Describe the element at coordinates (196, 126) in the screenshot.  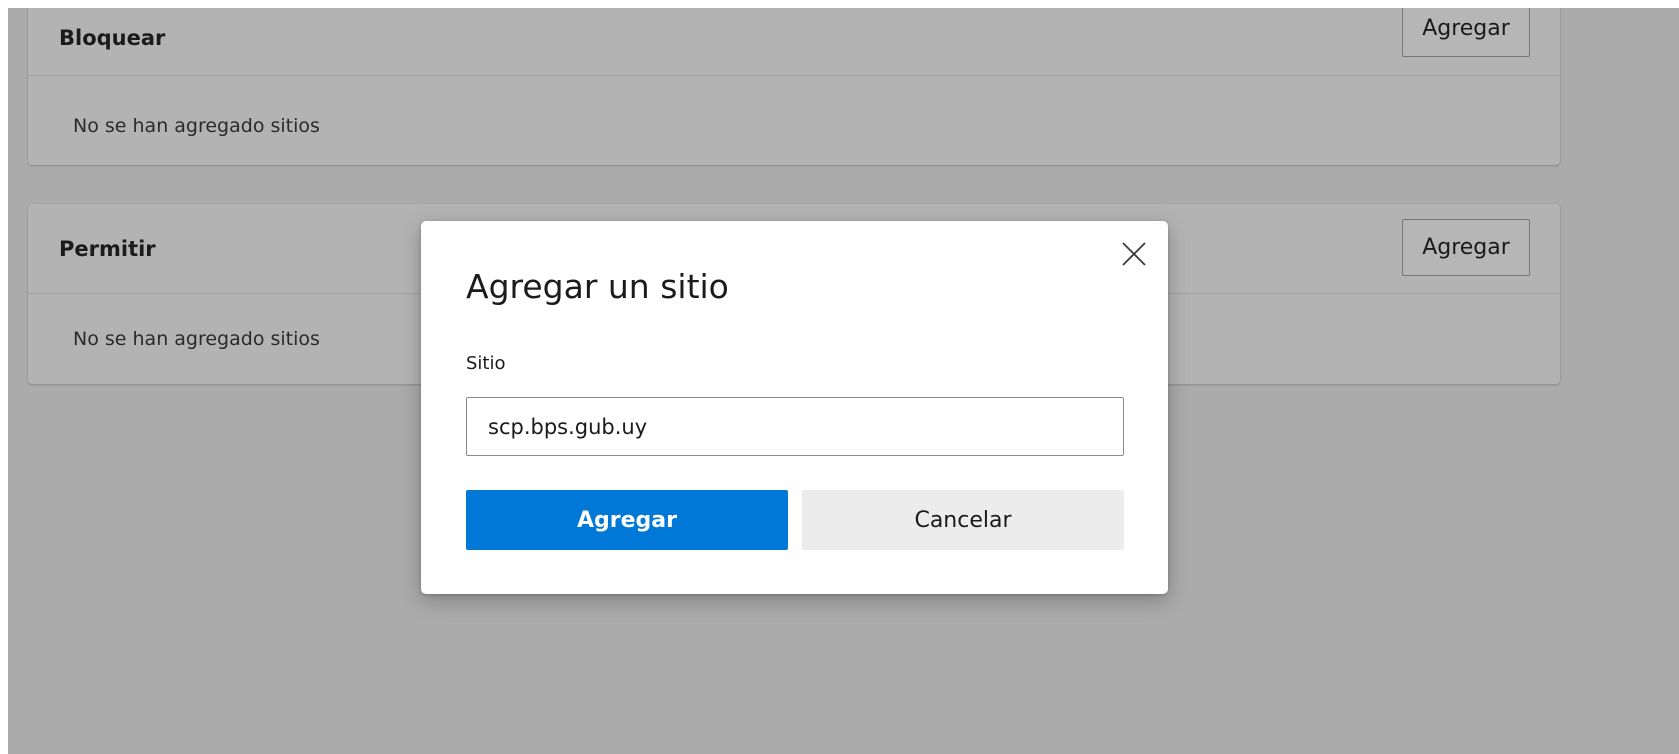
I see `block-empty-text: No se han agregado sitios` at that location.